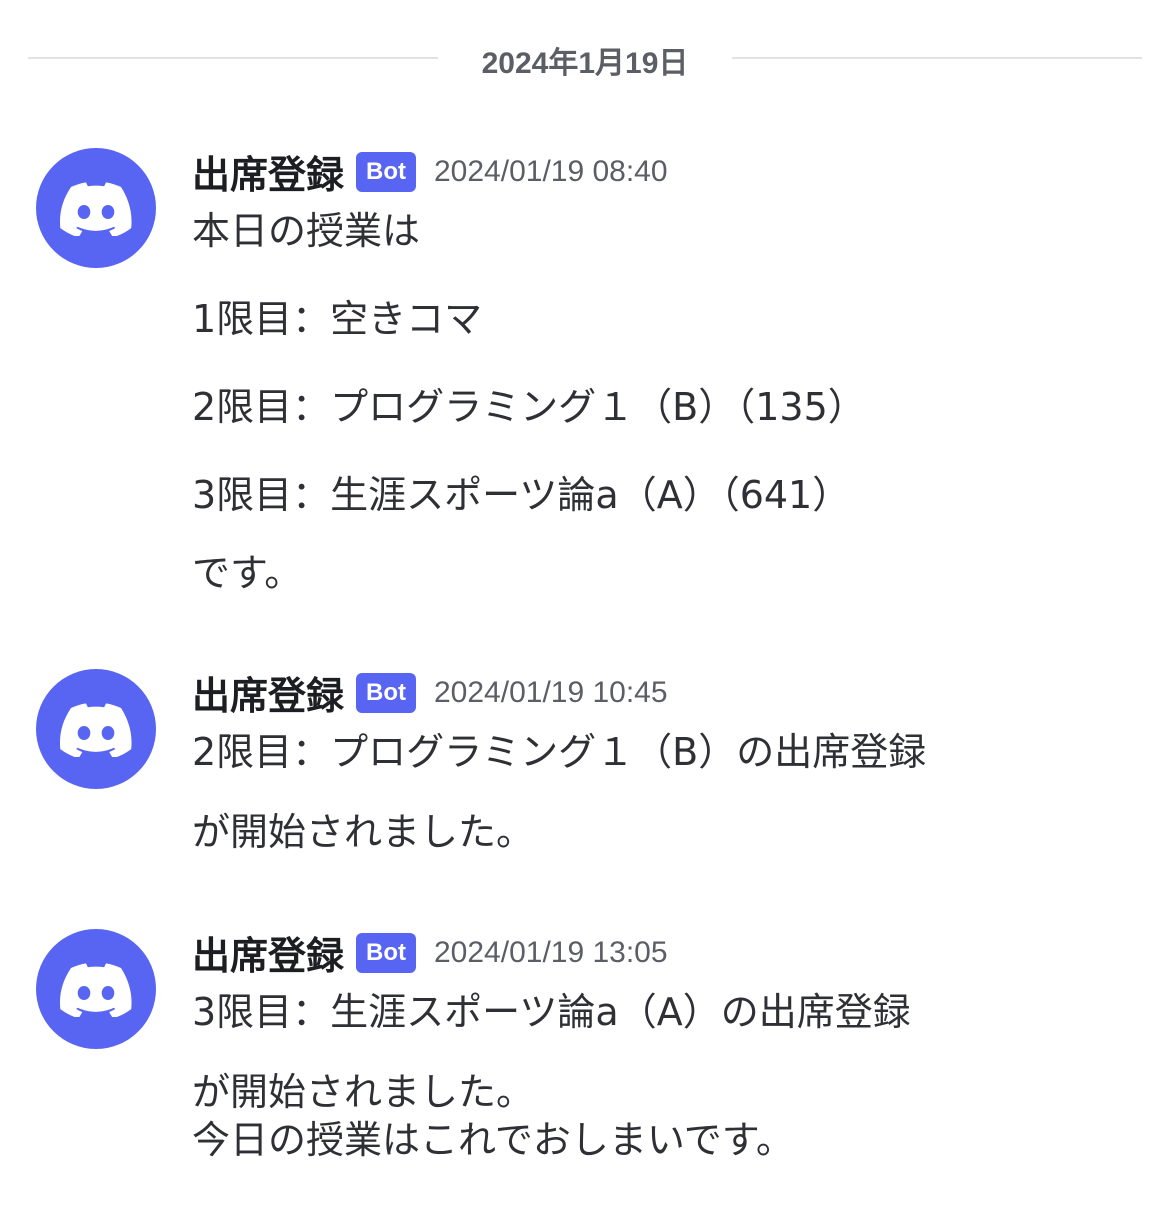 This screenshot has width=1170, height=1229. I want to click on date-divider: 2024年1月19日, so click(585, 58).